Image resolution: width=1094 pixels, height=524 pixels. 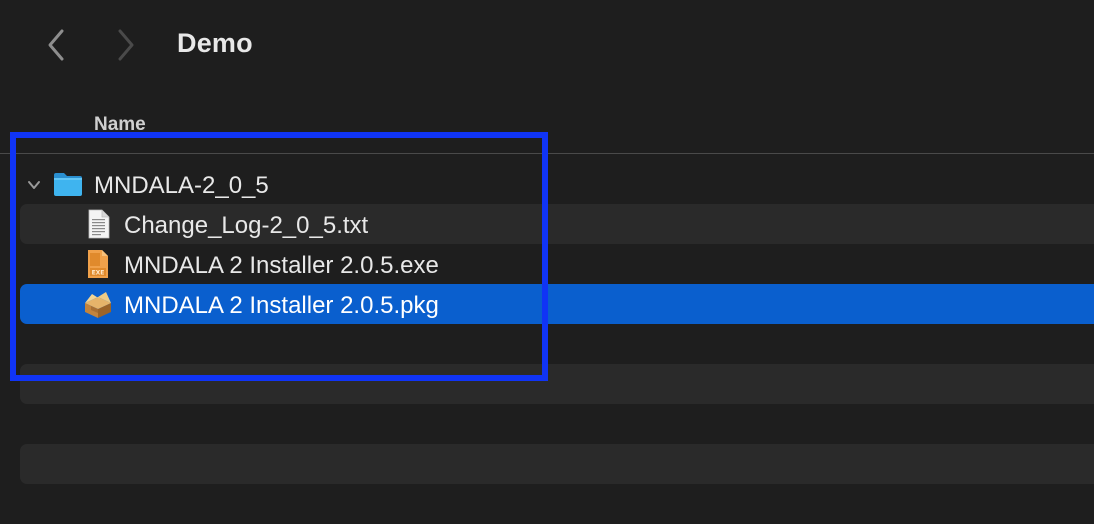 I want to click on folder-icon, so click(x=68, y=184).